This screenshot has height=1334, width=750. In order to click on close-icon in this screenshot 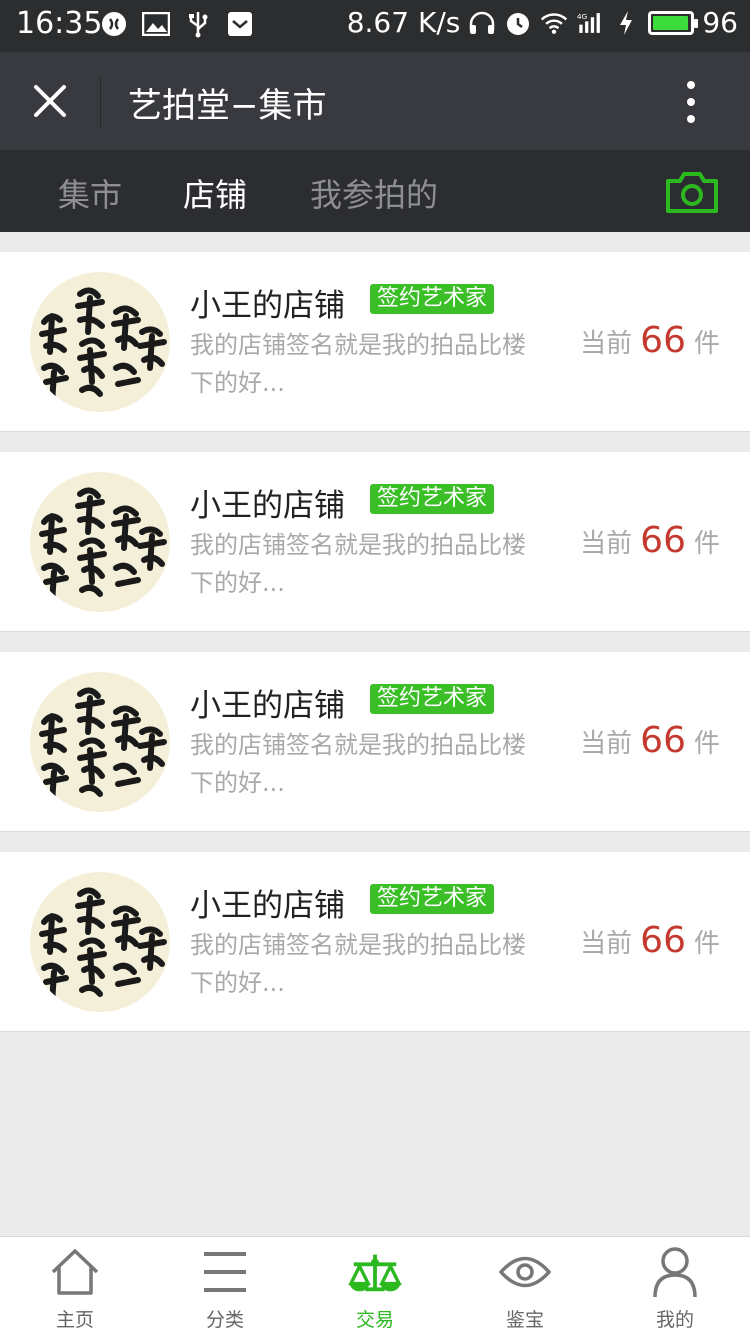, I will do `click(50, 101)`.